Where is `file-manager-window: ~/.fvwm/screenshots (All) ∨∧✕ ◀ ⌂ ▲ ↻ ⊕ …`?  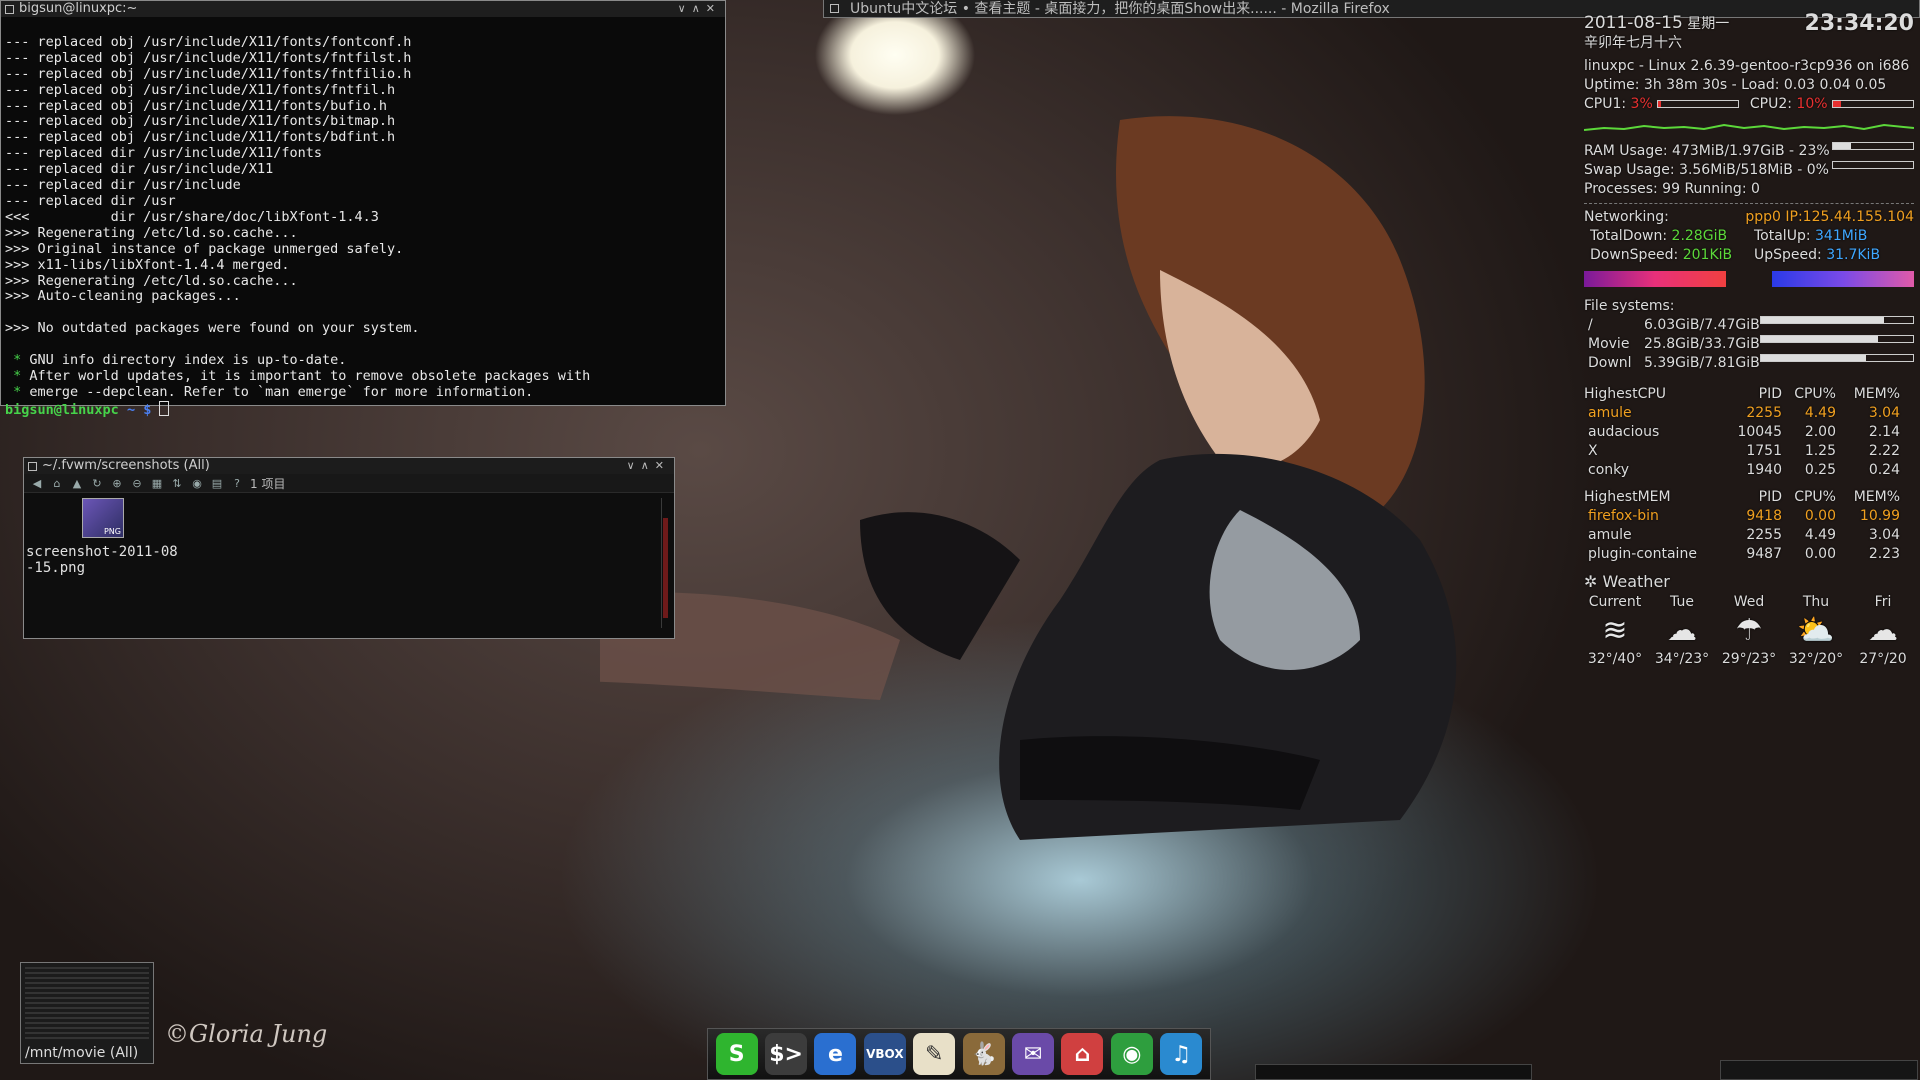
file-manager-window: ~/.fvwm/screenshots (All) ∨∧✕ ◀ ⌂ ▲ ↻ ⊕ … is located at coordinates (349, 548).